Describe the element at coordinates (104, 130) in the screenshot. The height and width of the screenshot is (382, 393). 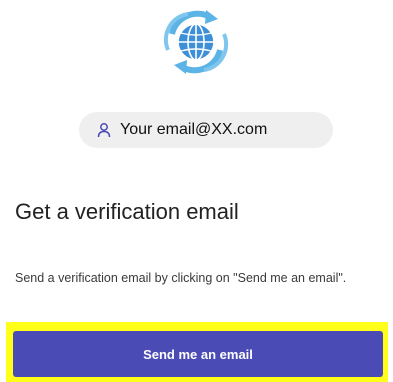
I see `person-icon` at that location.